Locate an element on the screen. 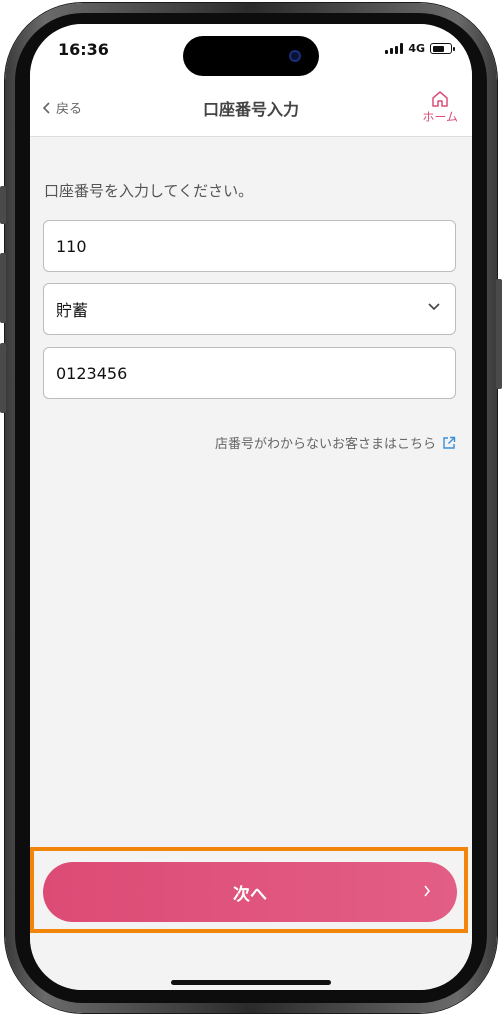 The width and height of the screenshot is (502, 1018). next-button: 次へ is located at coordinates (250, 892).